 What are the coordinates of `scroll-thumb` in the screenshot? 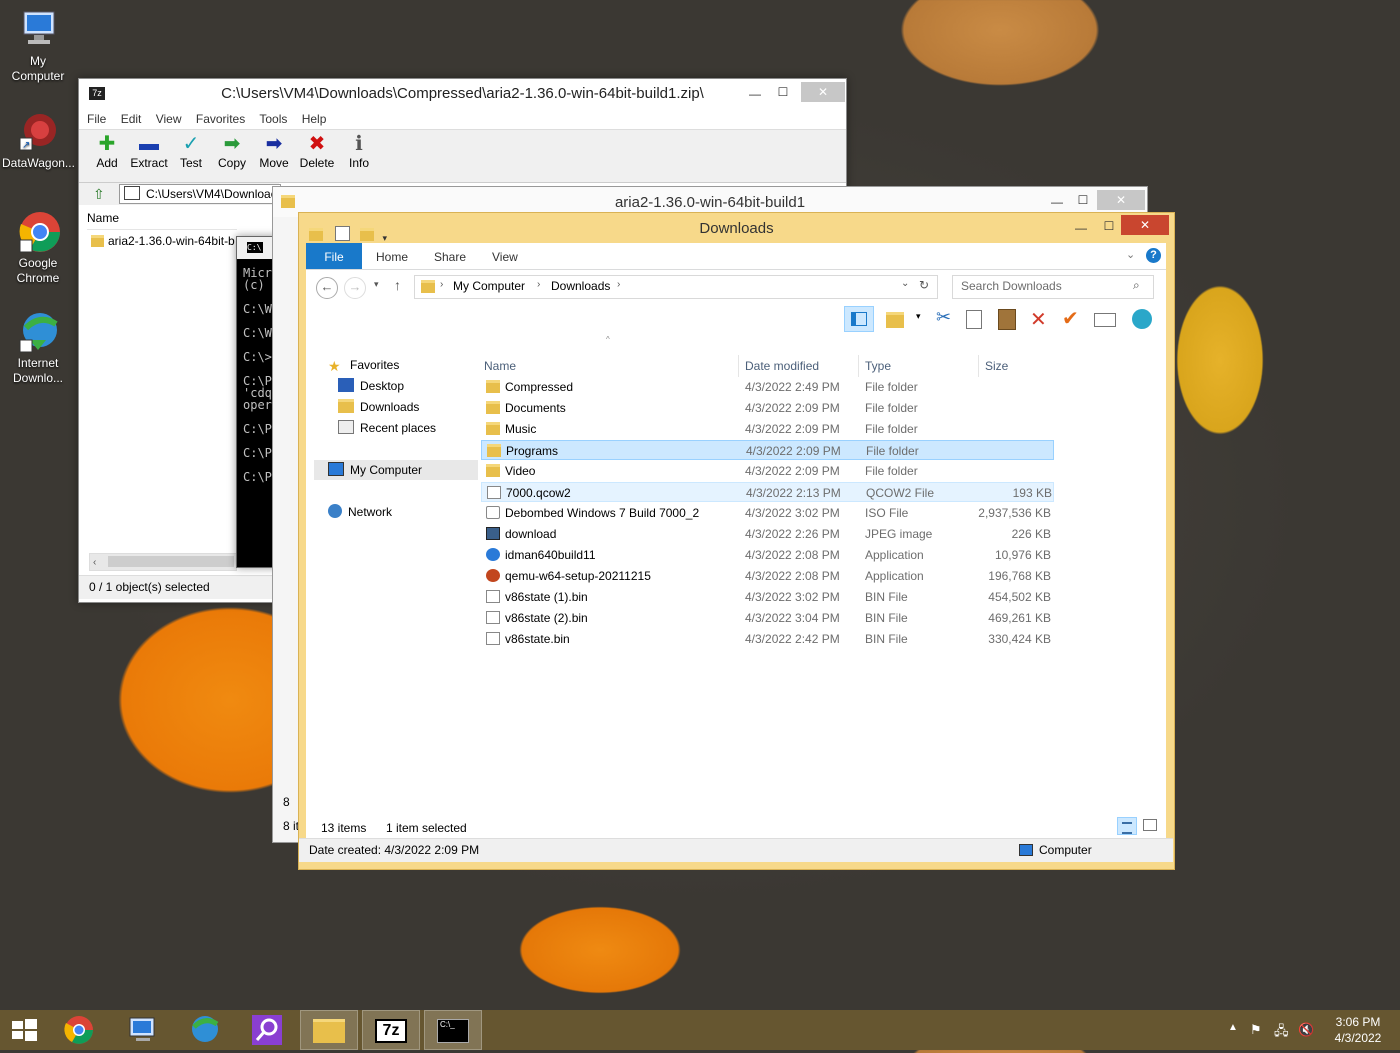 It's located at (171, 561).